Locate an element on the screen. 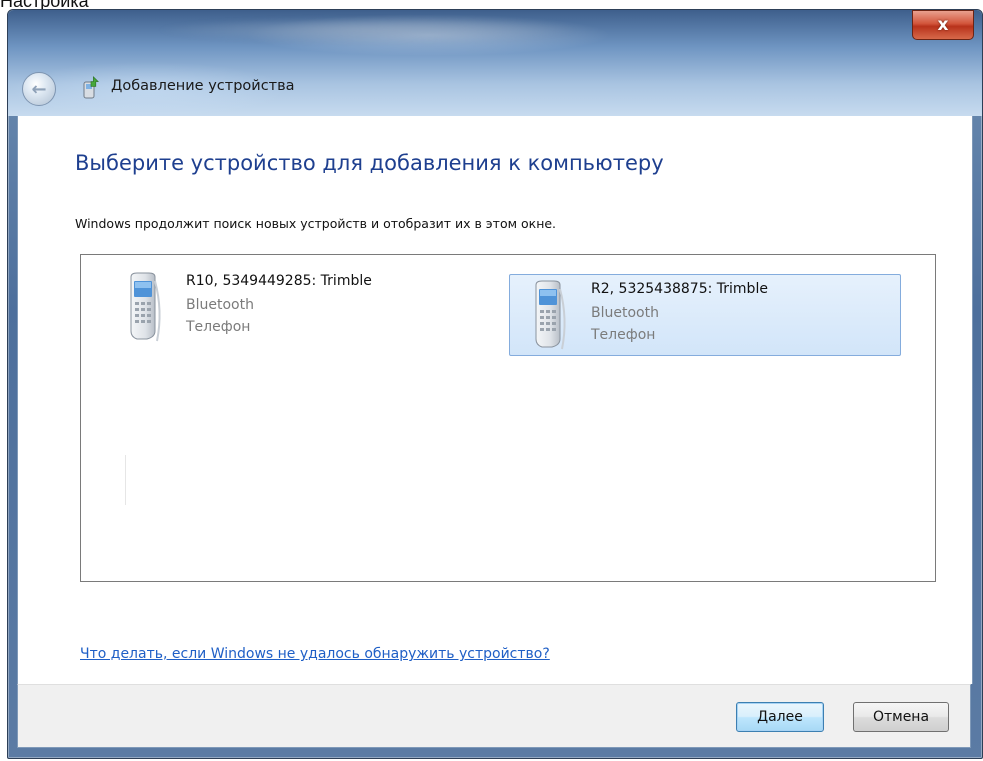 The width and height of the screenshot is (983, 761). next-button-label: алее is located at coordinates (785, 717).